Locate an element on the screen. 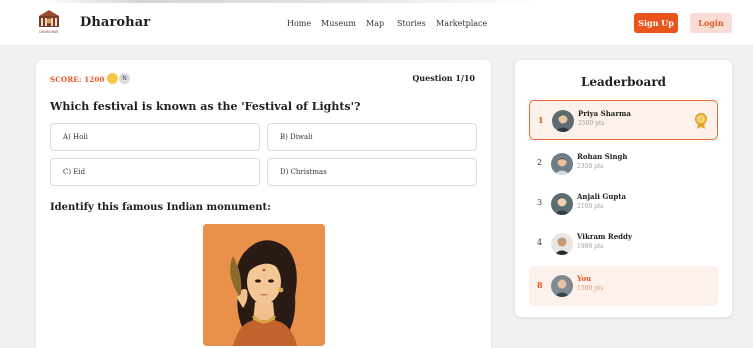 The image size is (753, 348). player-points: 2350 pts is located at coordinates (590, 166).